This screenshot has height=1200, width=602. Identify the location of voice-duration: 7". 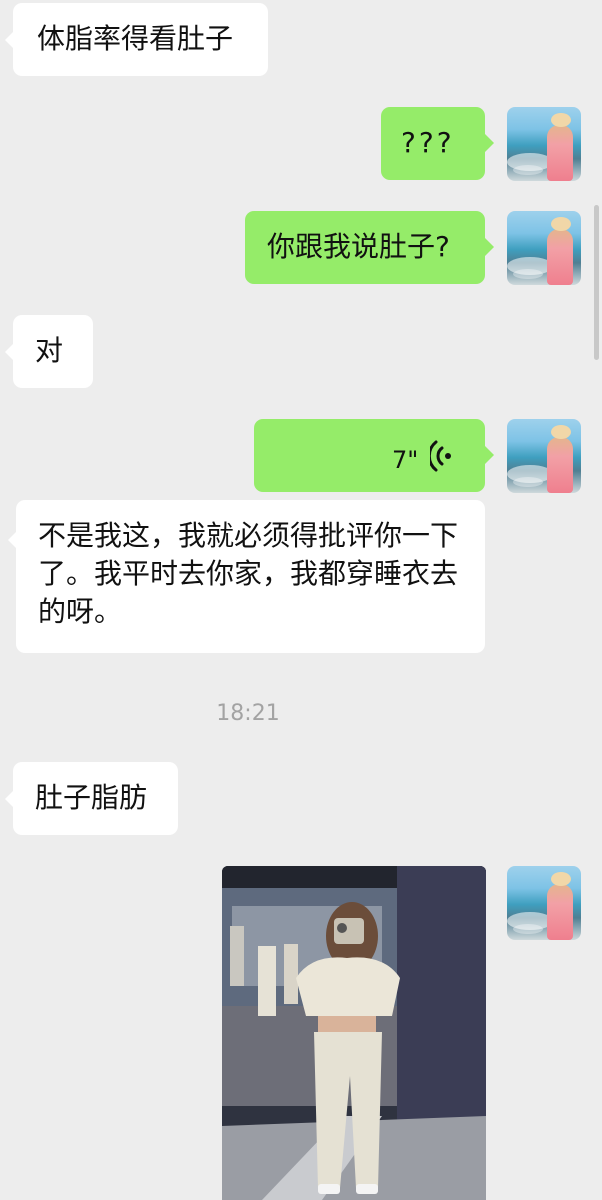
(405, 460).